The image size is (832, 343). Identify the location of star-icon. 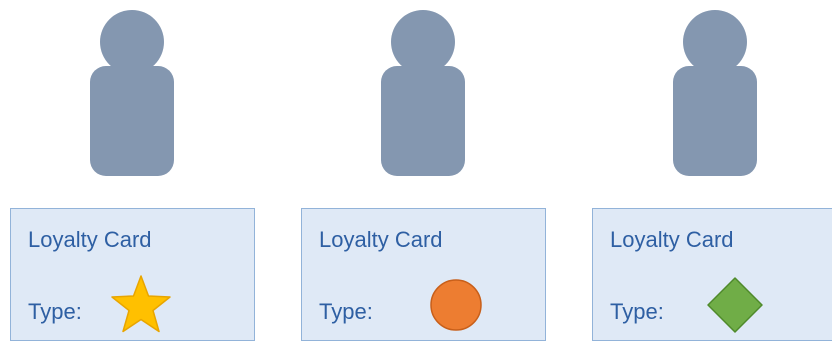
(141, 305).